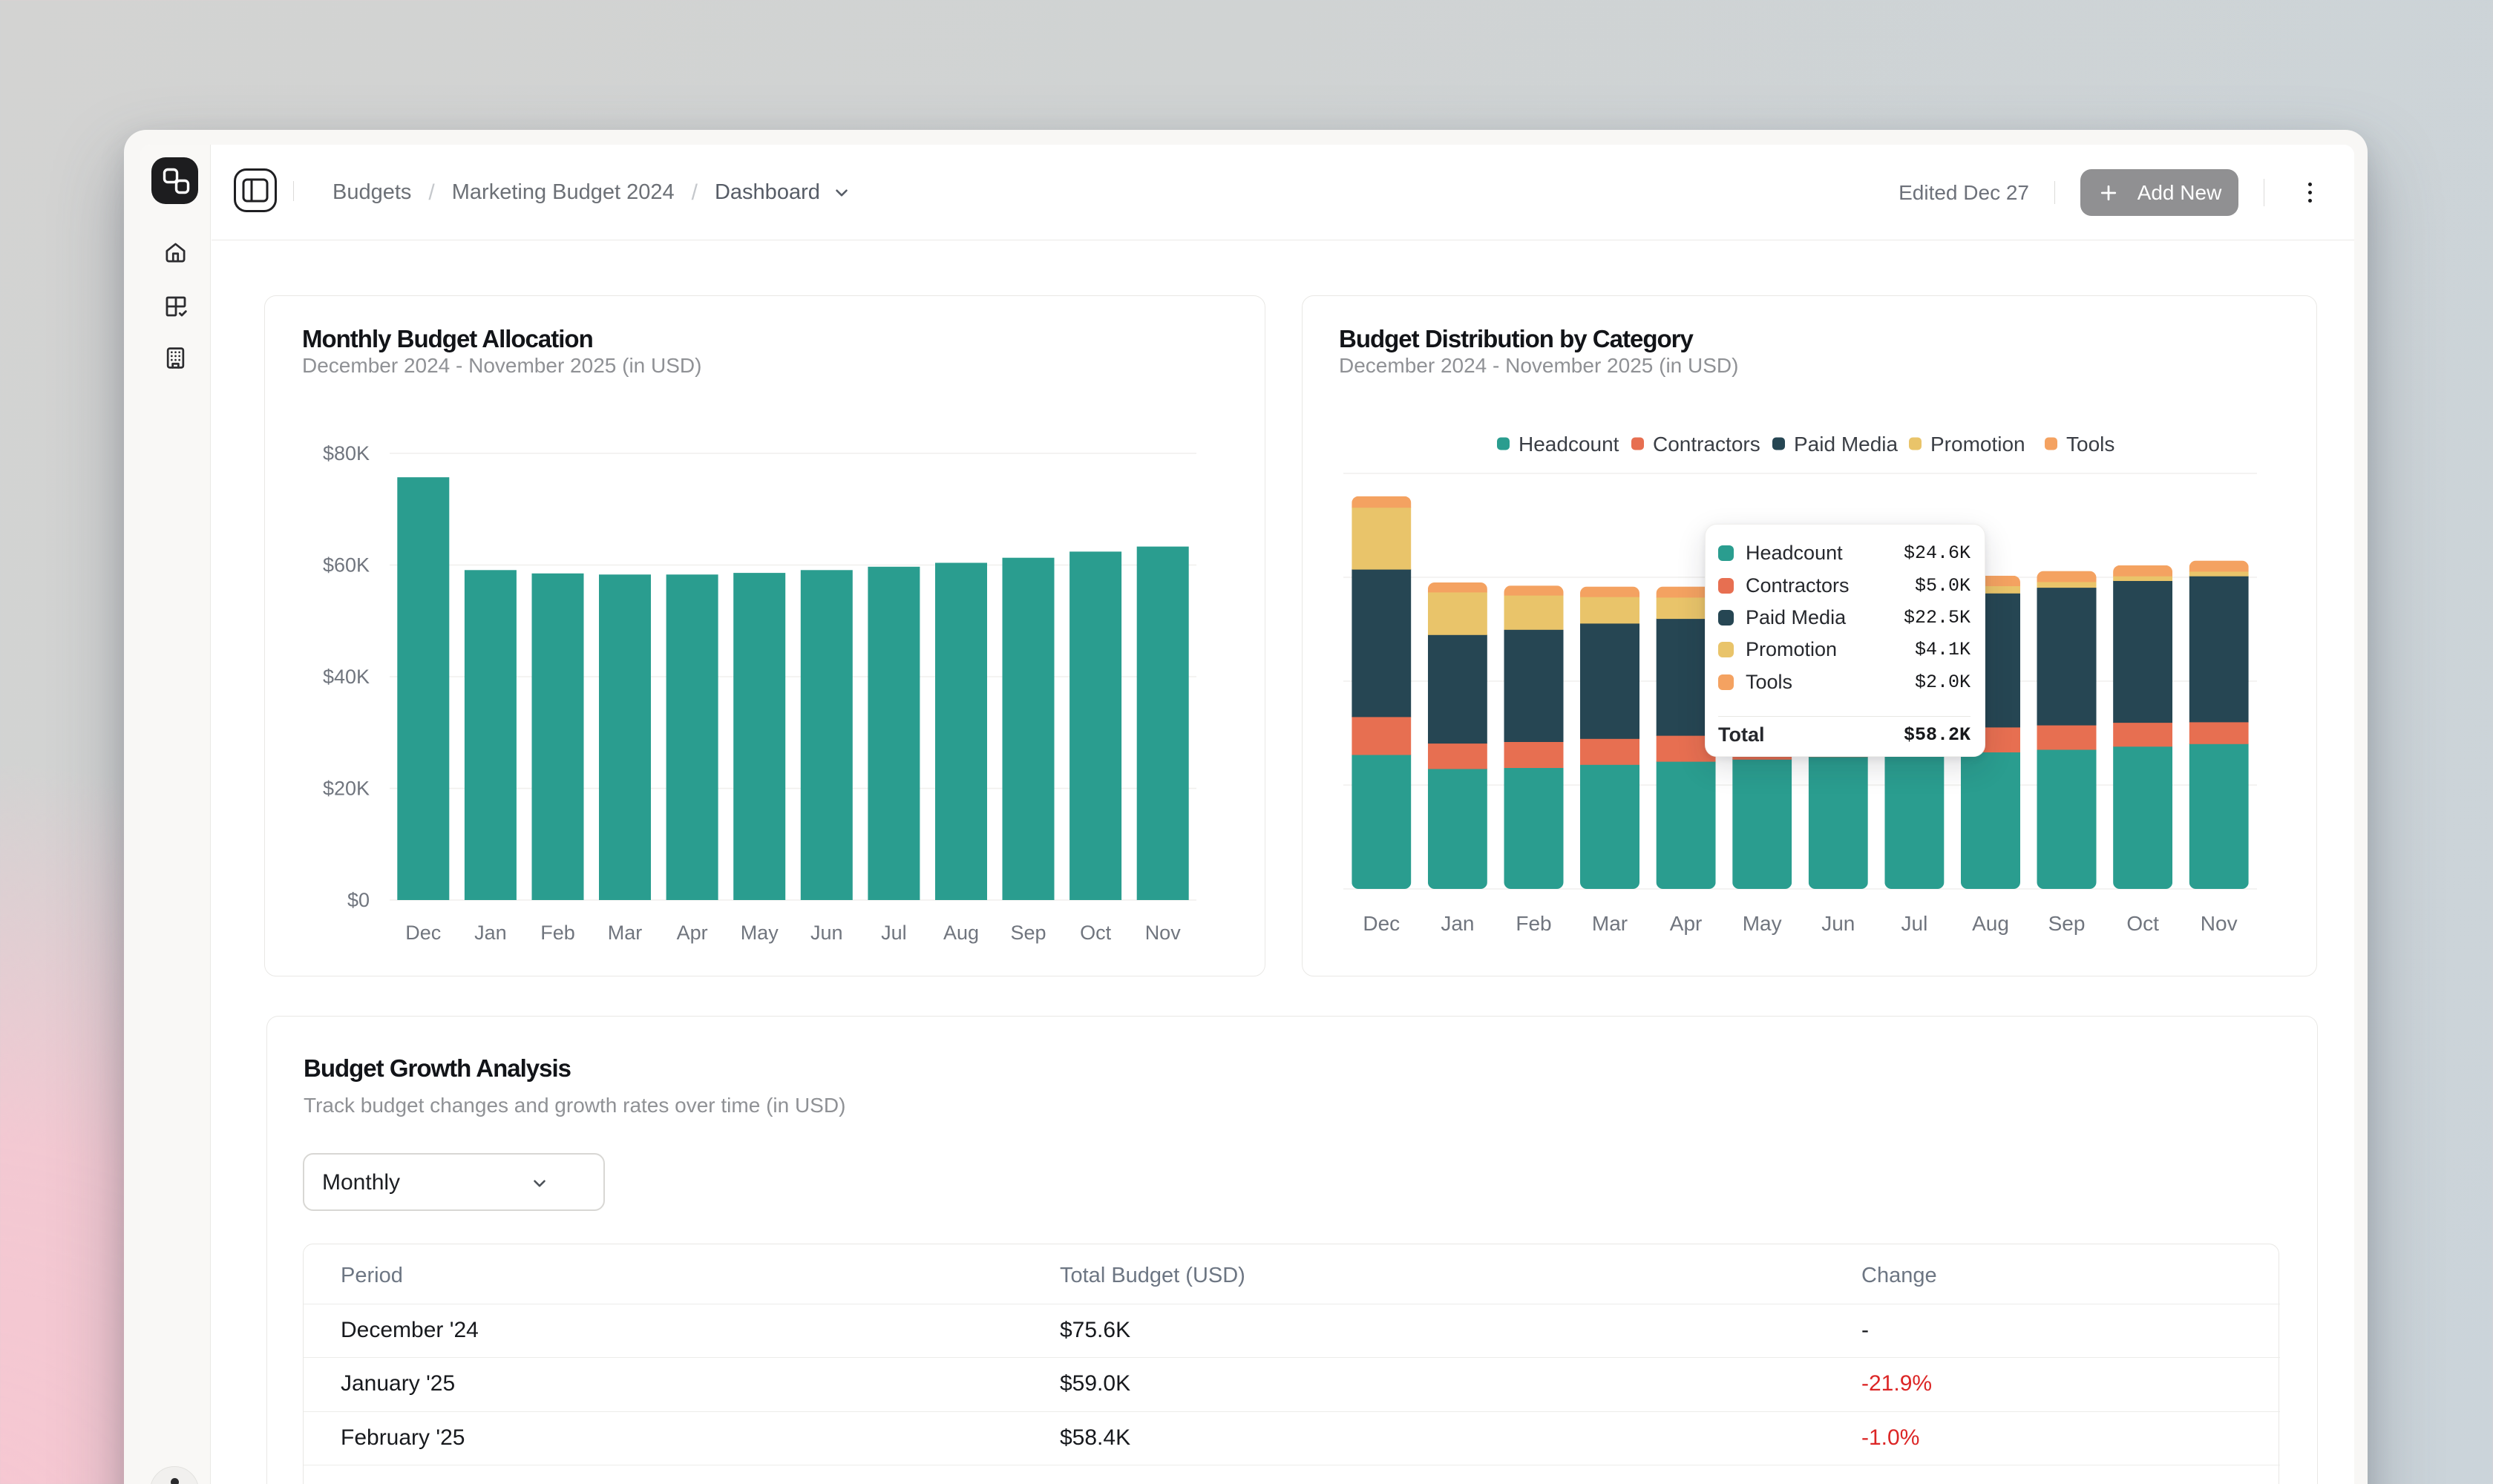 This screenshot has height=1484, width=2493. Describe the element at coordinates (2090, 444) in the screenshot. I see `svg-text: Tools` at that location.